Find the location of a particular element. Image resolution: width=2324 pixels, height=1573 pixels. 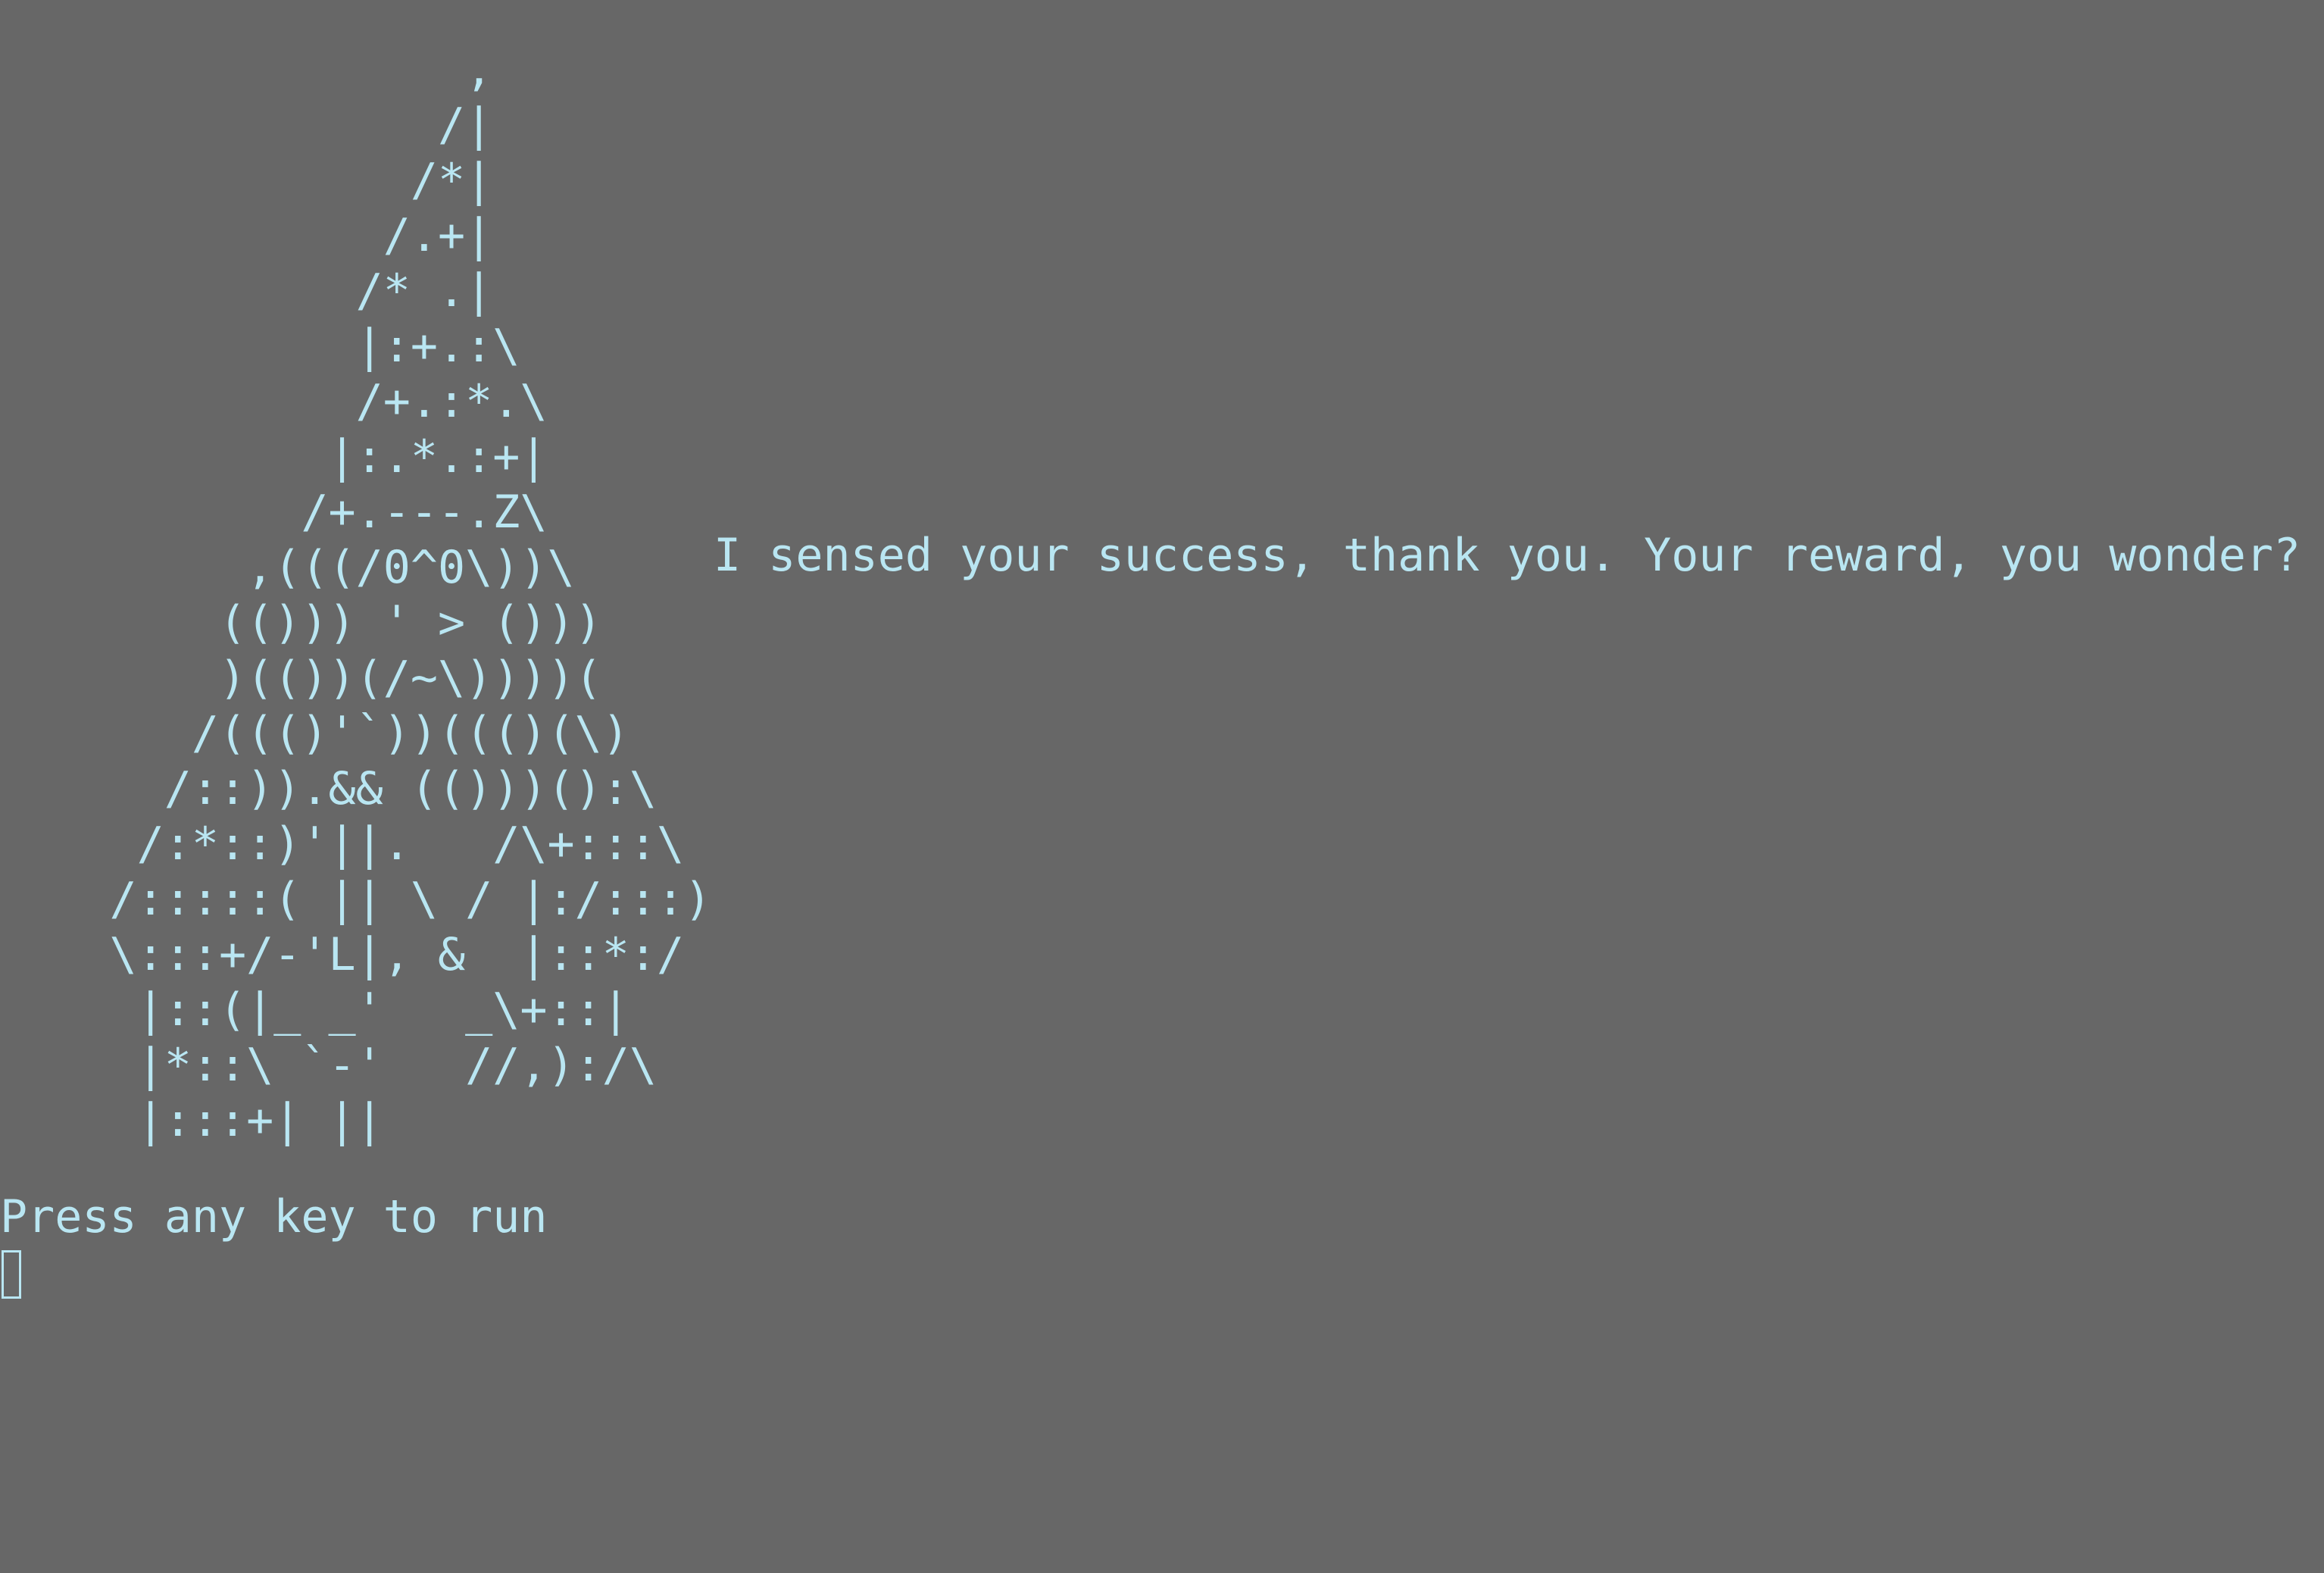

text-cursor is located at coordinates (11, 1274).